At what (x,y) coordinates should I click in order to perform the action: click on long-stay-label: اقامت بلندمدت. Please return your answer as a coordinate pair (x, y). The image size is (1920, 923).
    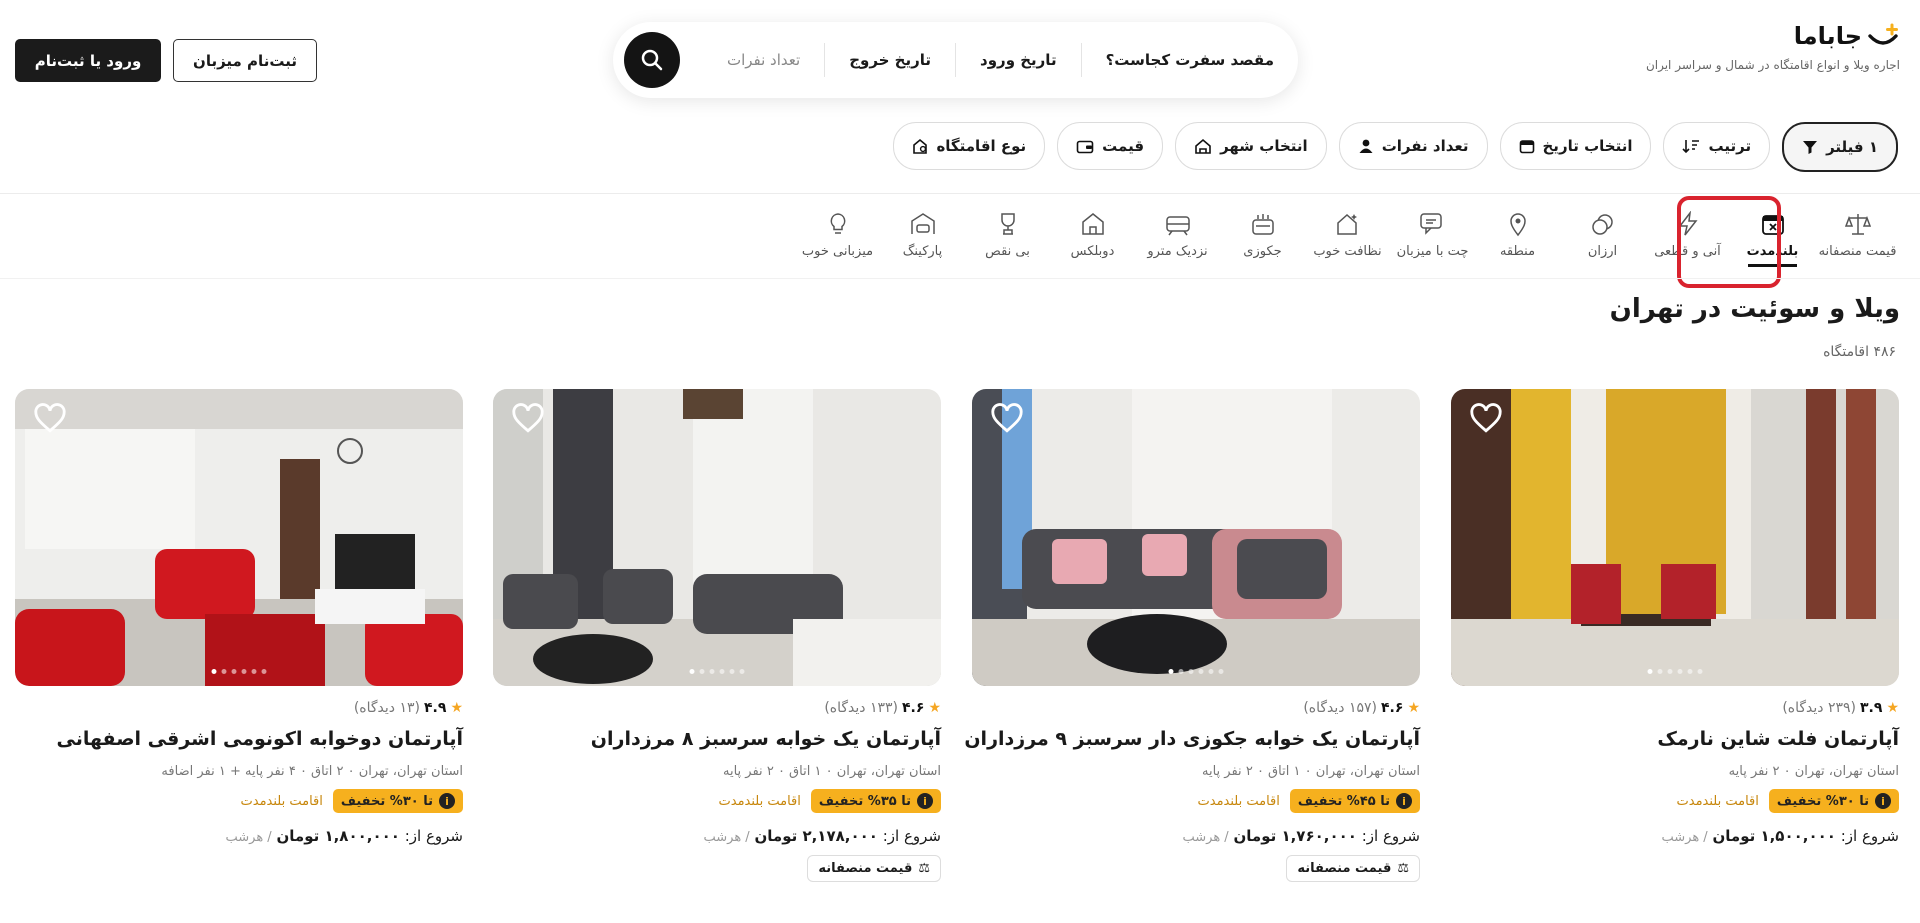
    Looking at the image, I should click on (1238, 801).